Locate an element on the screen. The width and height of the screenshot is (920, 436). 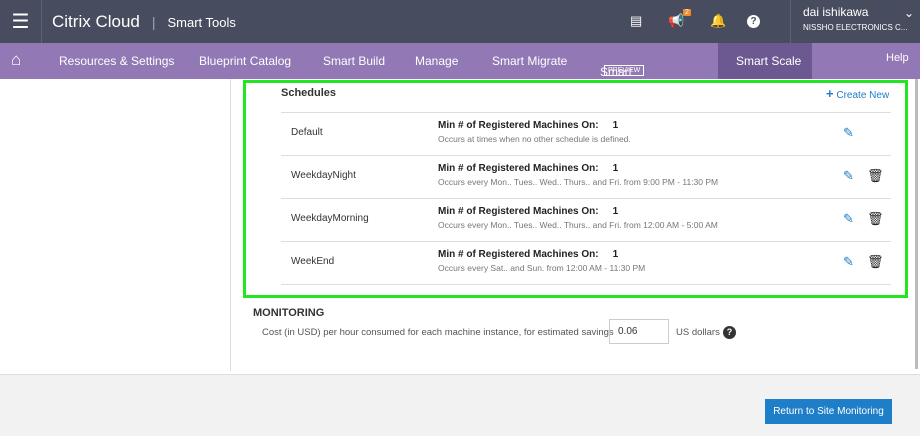
help-link: Help is located at coordinates (897, 58).